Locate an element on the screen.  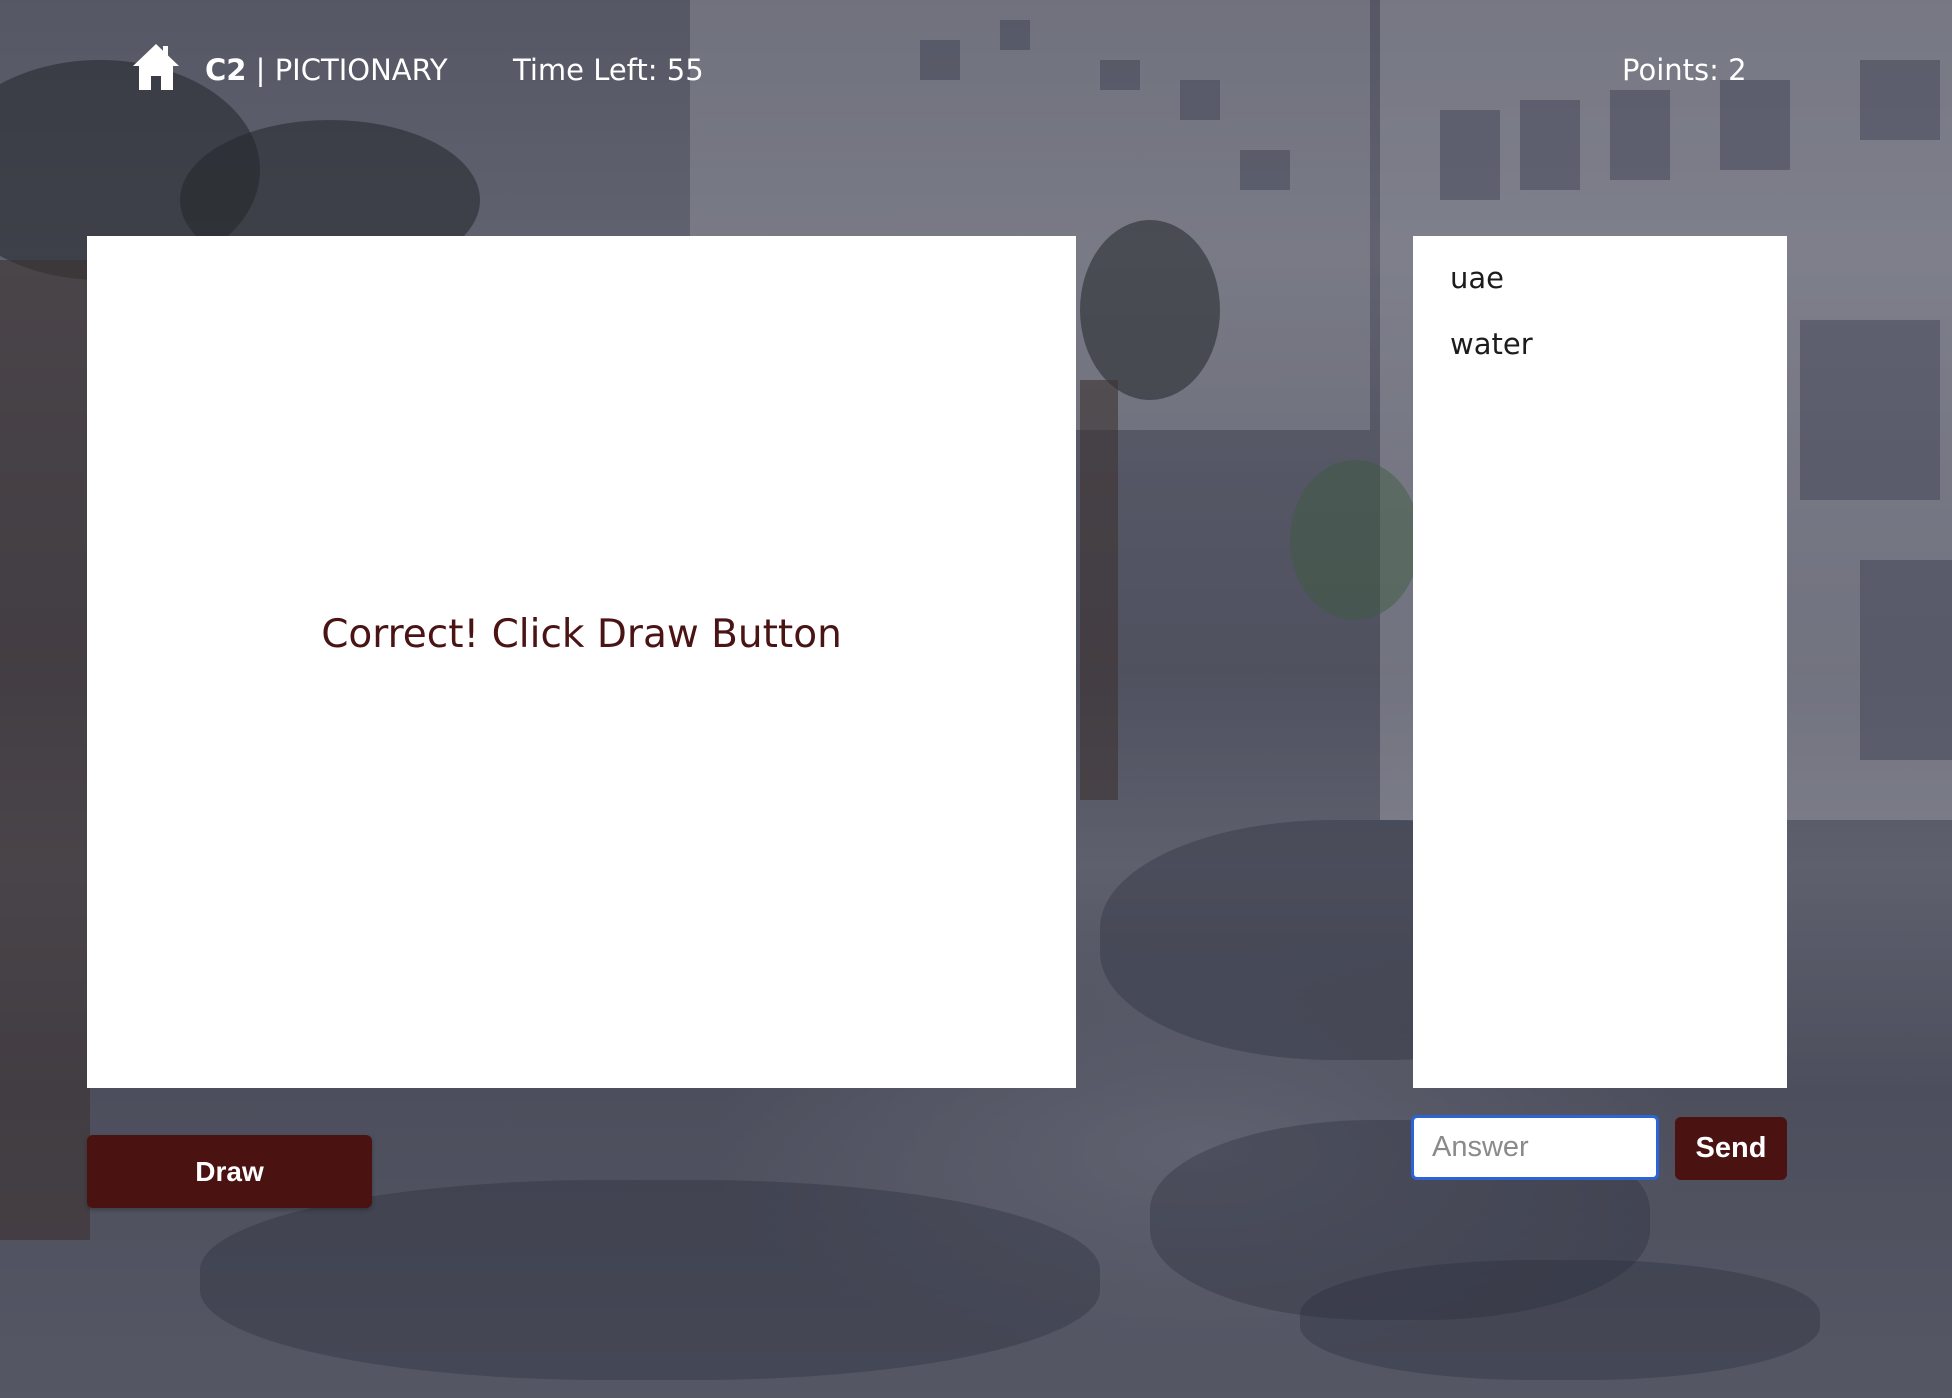
points-counter: Points: 2 is located at coordinates (1684, 70).